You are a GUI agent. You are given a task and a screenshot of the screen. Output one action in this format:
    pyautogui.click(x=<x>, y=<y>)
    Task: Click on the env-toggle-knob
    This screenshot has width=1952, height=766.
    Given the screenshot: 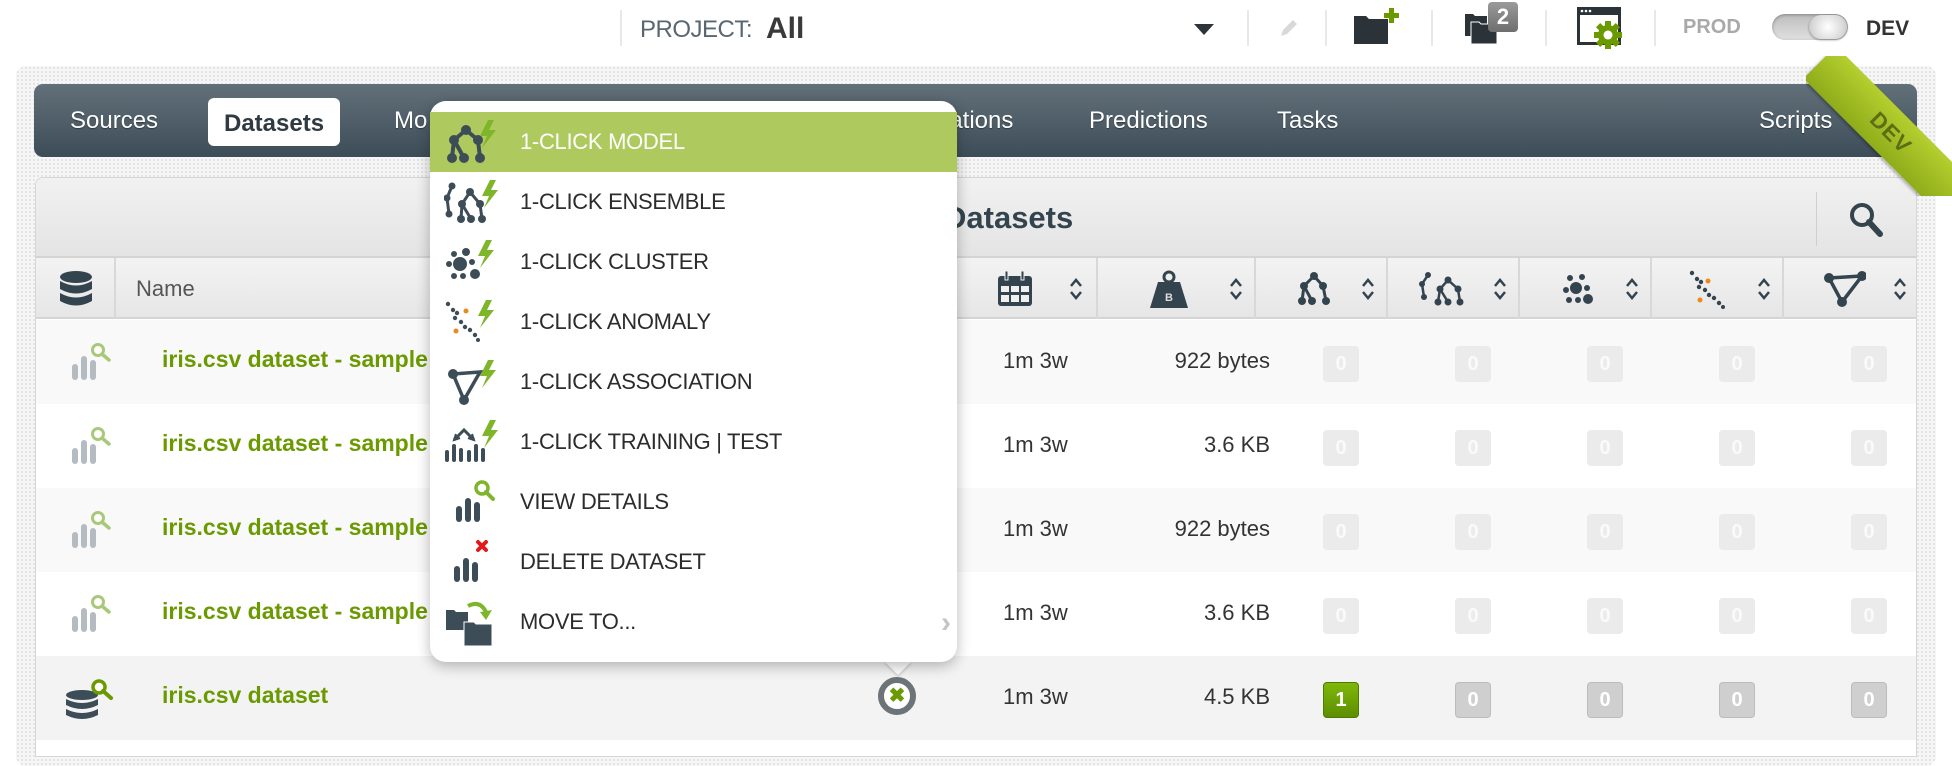 What is the action you would take?
    pyautogui.click(x=1828, y=27)
    